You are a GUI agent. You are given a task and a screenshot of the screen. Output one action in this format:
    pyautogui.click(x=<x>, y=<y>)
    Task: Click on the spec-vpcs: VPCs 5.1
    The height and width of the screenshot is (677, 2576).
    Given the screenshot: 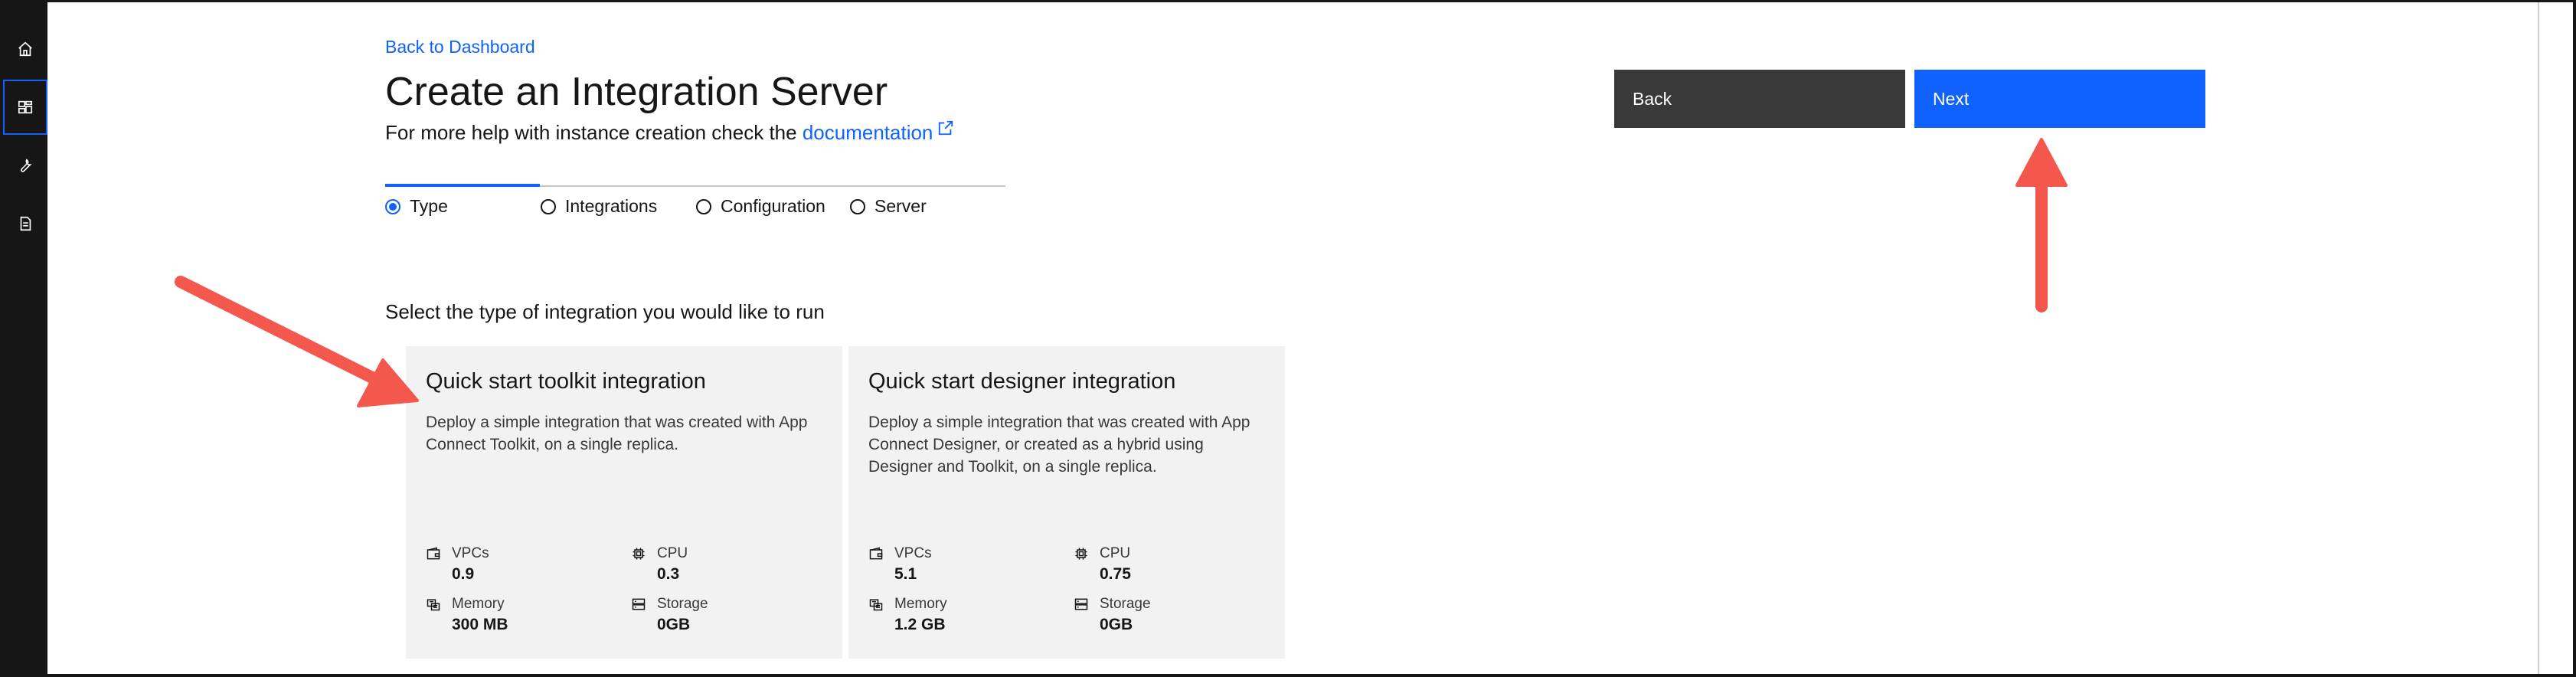 What is the action you would take?
    pyautogui.click(x=960, y=565)
    